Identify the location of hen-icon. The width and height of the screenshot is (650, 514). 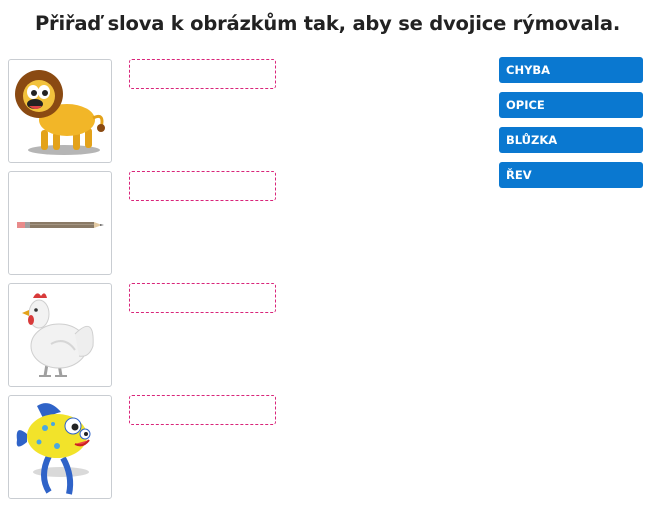
(58, 335).